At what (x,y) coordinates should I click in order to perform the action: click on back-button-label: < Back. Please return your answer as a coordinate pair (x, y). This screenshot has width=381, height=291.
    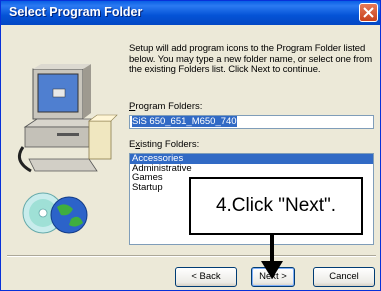
    Looking at the image, I should click on (206, 276).